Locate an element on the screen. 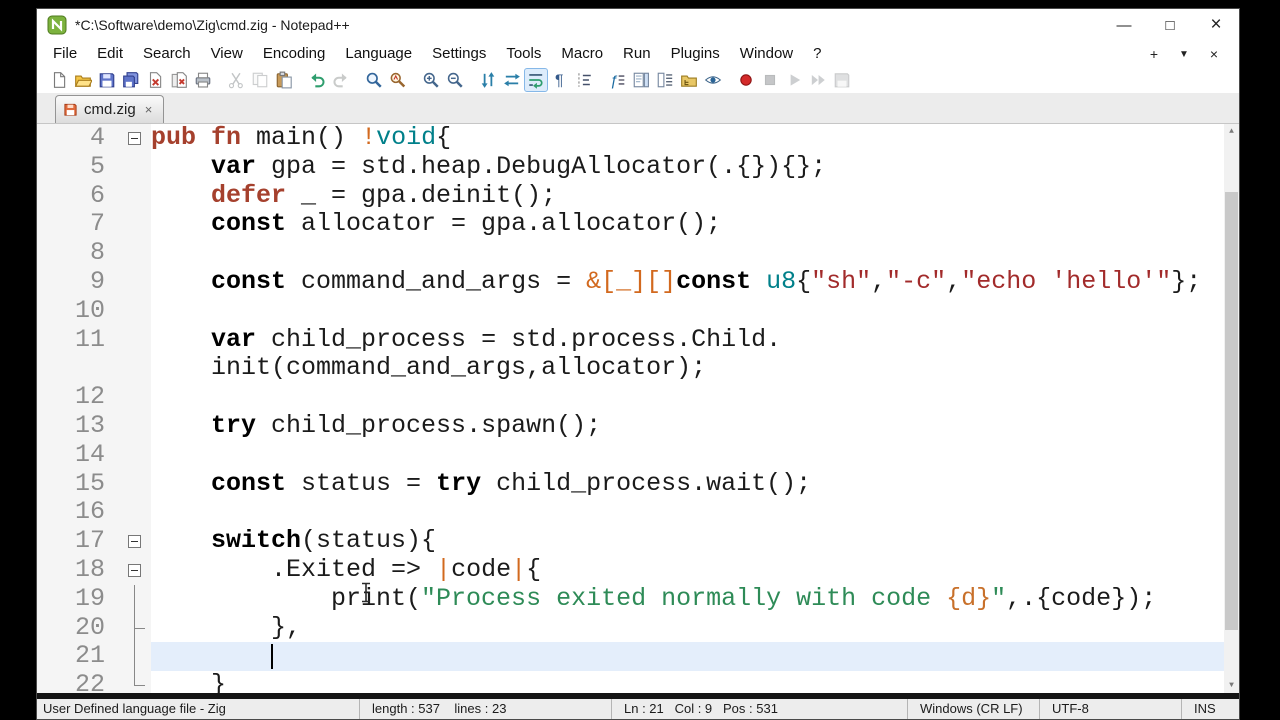 The image size is (1280, 720). sync-vertical-button is located at coordinates (488, 80).